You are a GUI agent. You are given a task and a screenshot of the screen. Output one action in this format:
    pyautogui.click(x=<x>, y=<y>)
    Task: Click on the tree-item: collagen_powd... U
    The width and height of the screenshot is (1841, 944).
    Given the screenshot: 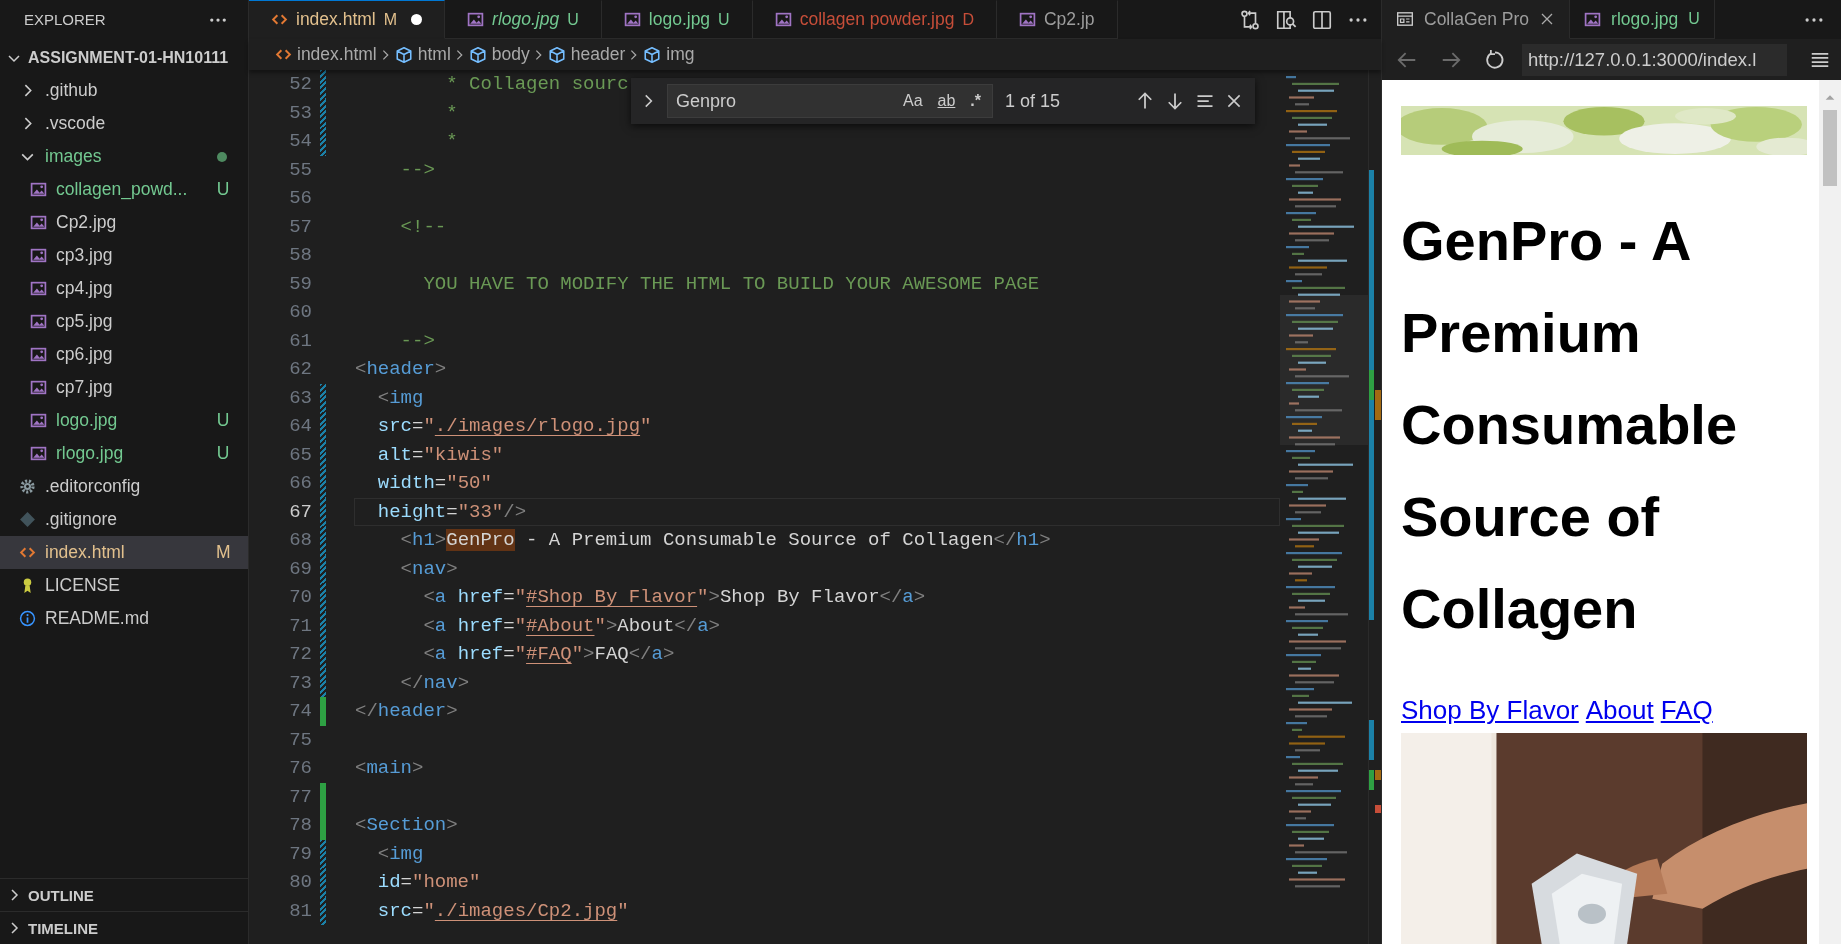 What is the action you would take?
    pyautogui.click(x=124, y=189)
    